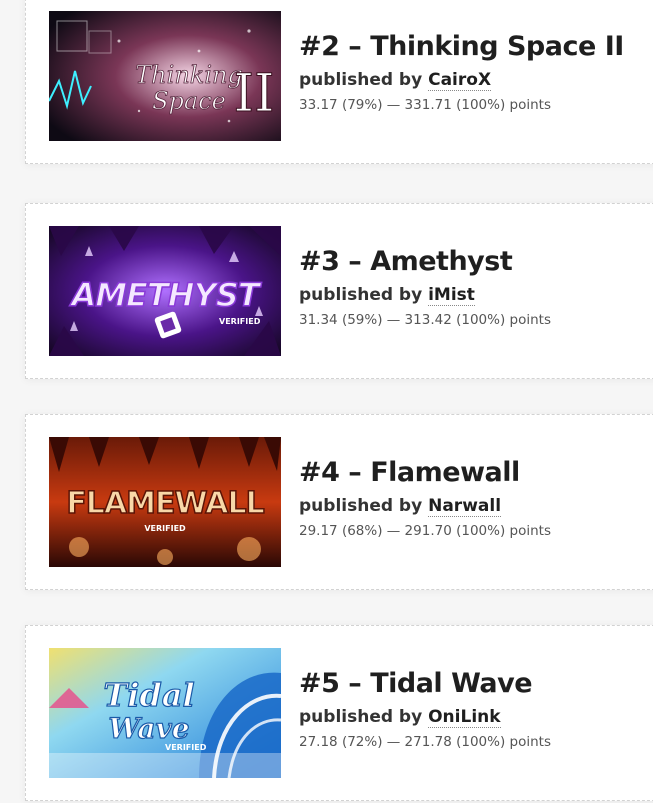 The width and height of the screenshot is (653, 803). I want to click on level-title: #4 – Flamewall, so click(409, 472).